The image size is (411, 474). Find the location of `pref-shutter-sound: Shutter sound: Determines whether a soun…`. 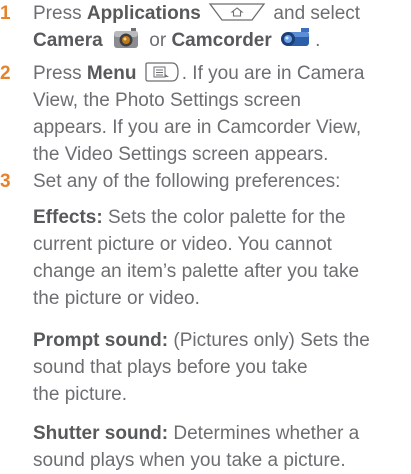

pref-shutter-sound: Shutter sound: Determines whether a soun… is located at coordinates (196, 447).